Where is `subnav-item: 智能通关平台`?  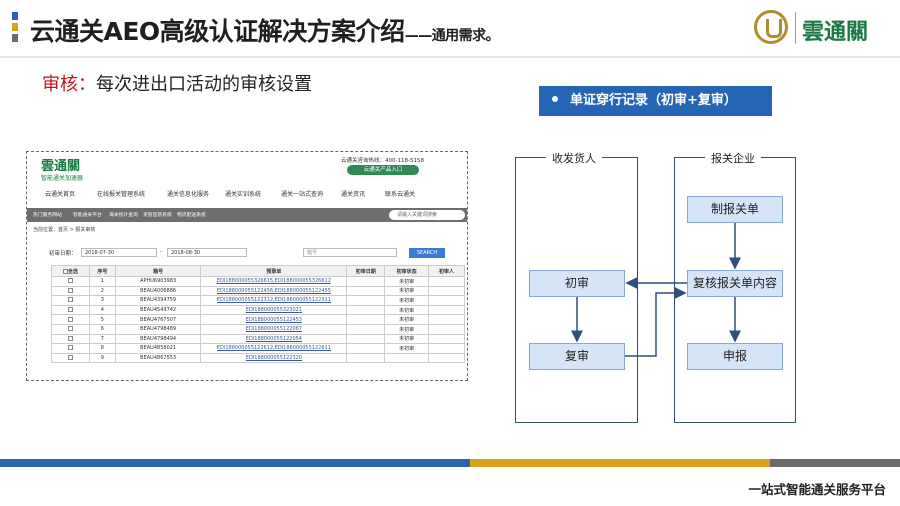
subnav-item: 智能通关平台 is located at coordinates (87, 214).